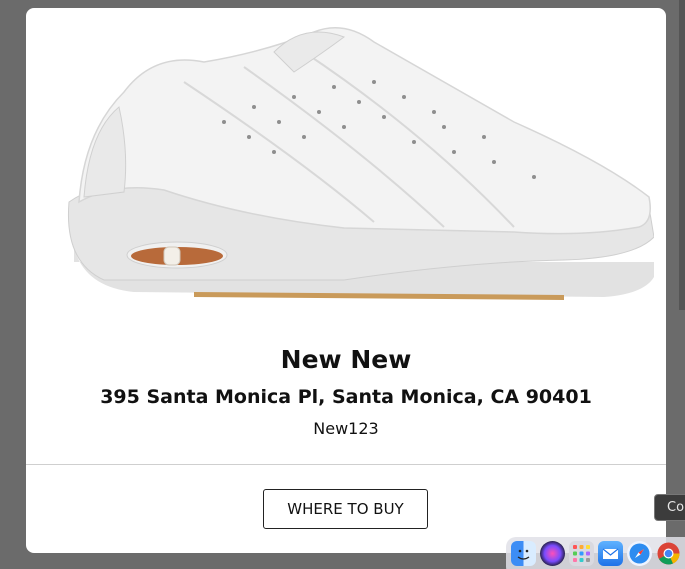 This screenshot has width=685, height=569. Describe the element at coordinates (595, 553) in the screenshot. I see `dock` at that location.